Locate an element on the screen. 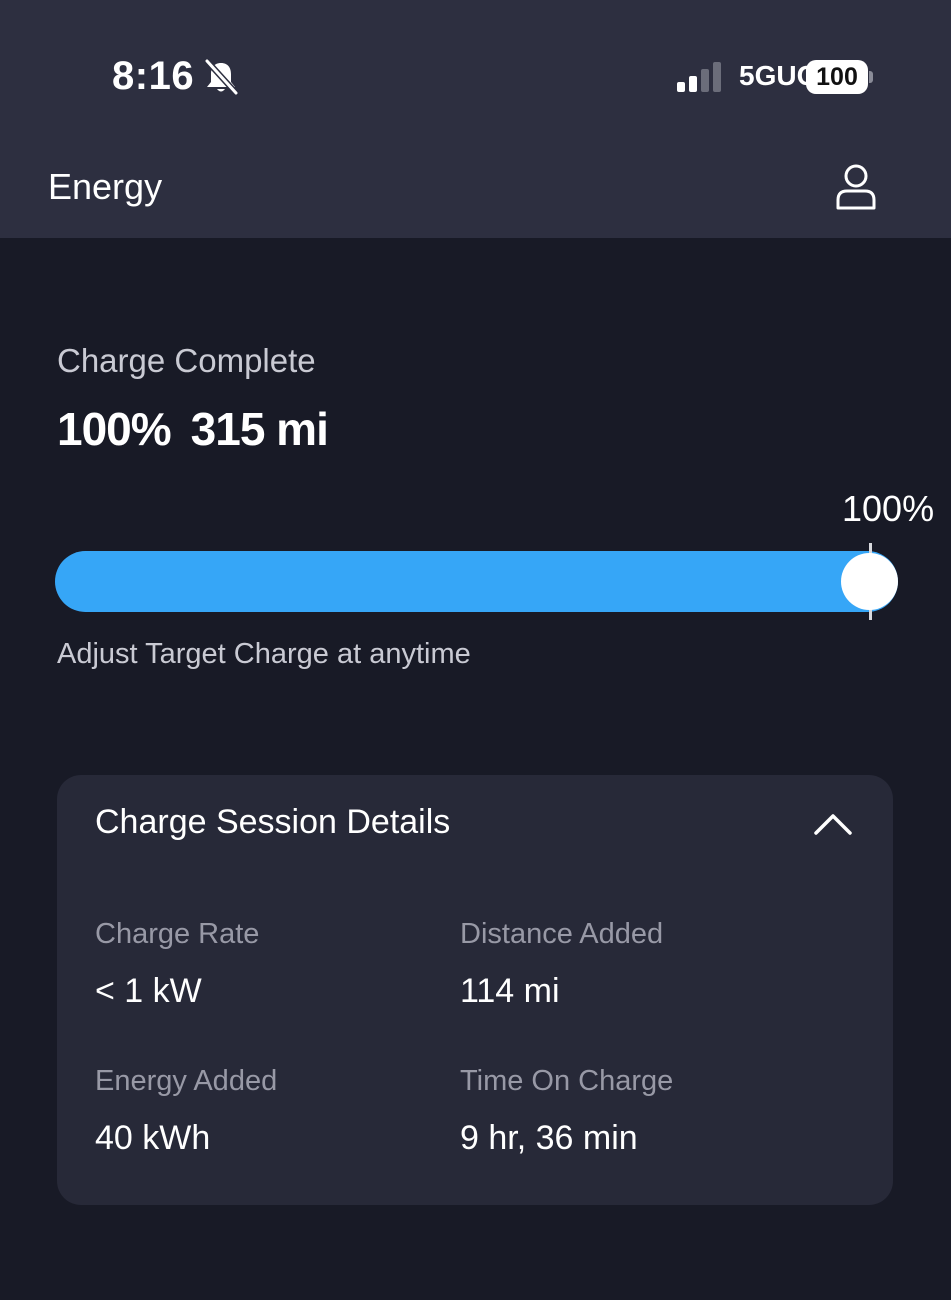 This screenshot has height=1300, width=951. person-icon is located at coordinates (856, 187).